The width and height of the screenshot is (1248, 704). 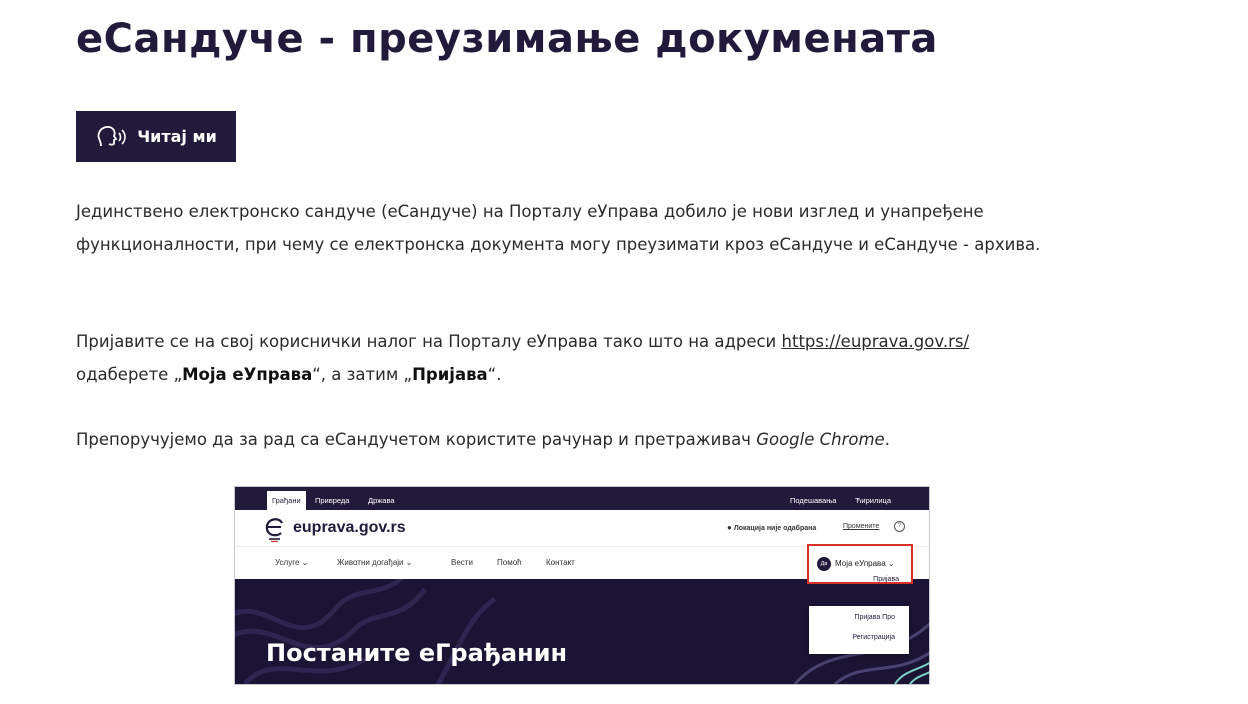 What do you see at coordinates (824, 564) in the screenshot?
I see `screenshot-avatar: Дв` at bounding box center [824, 564].